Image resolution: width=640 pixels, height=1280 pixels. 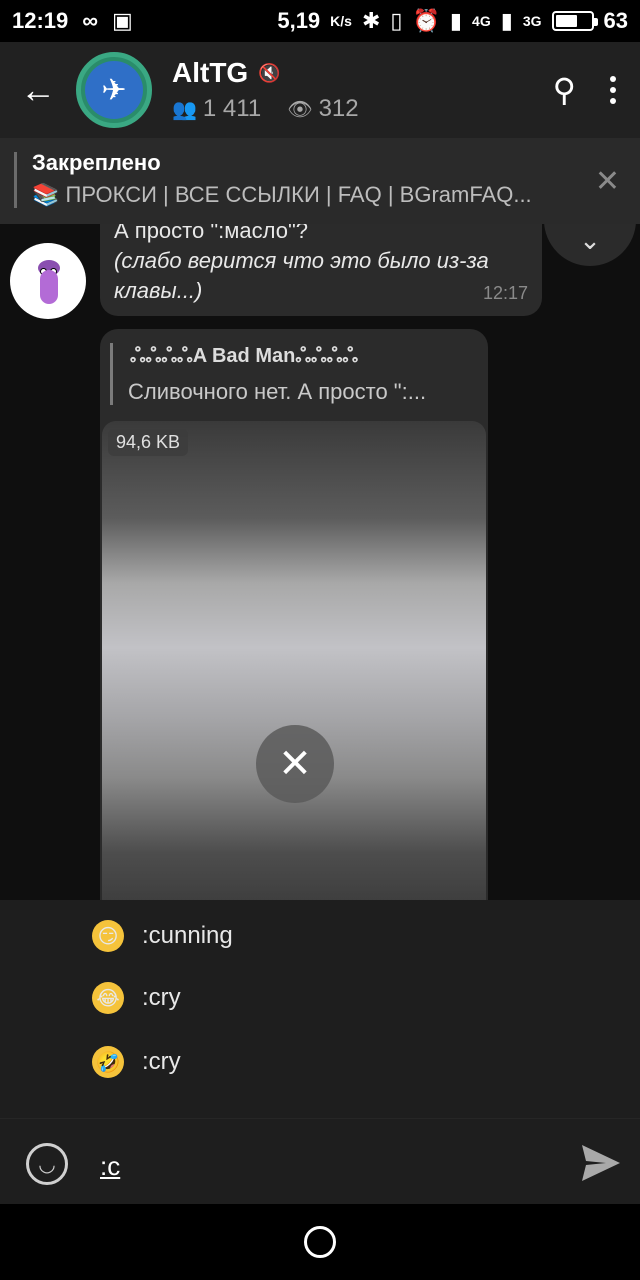 I want to click on alarm-icon: ⏰, so click(x=426, y=20).